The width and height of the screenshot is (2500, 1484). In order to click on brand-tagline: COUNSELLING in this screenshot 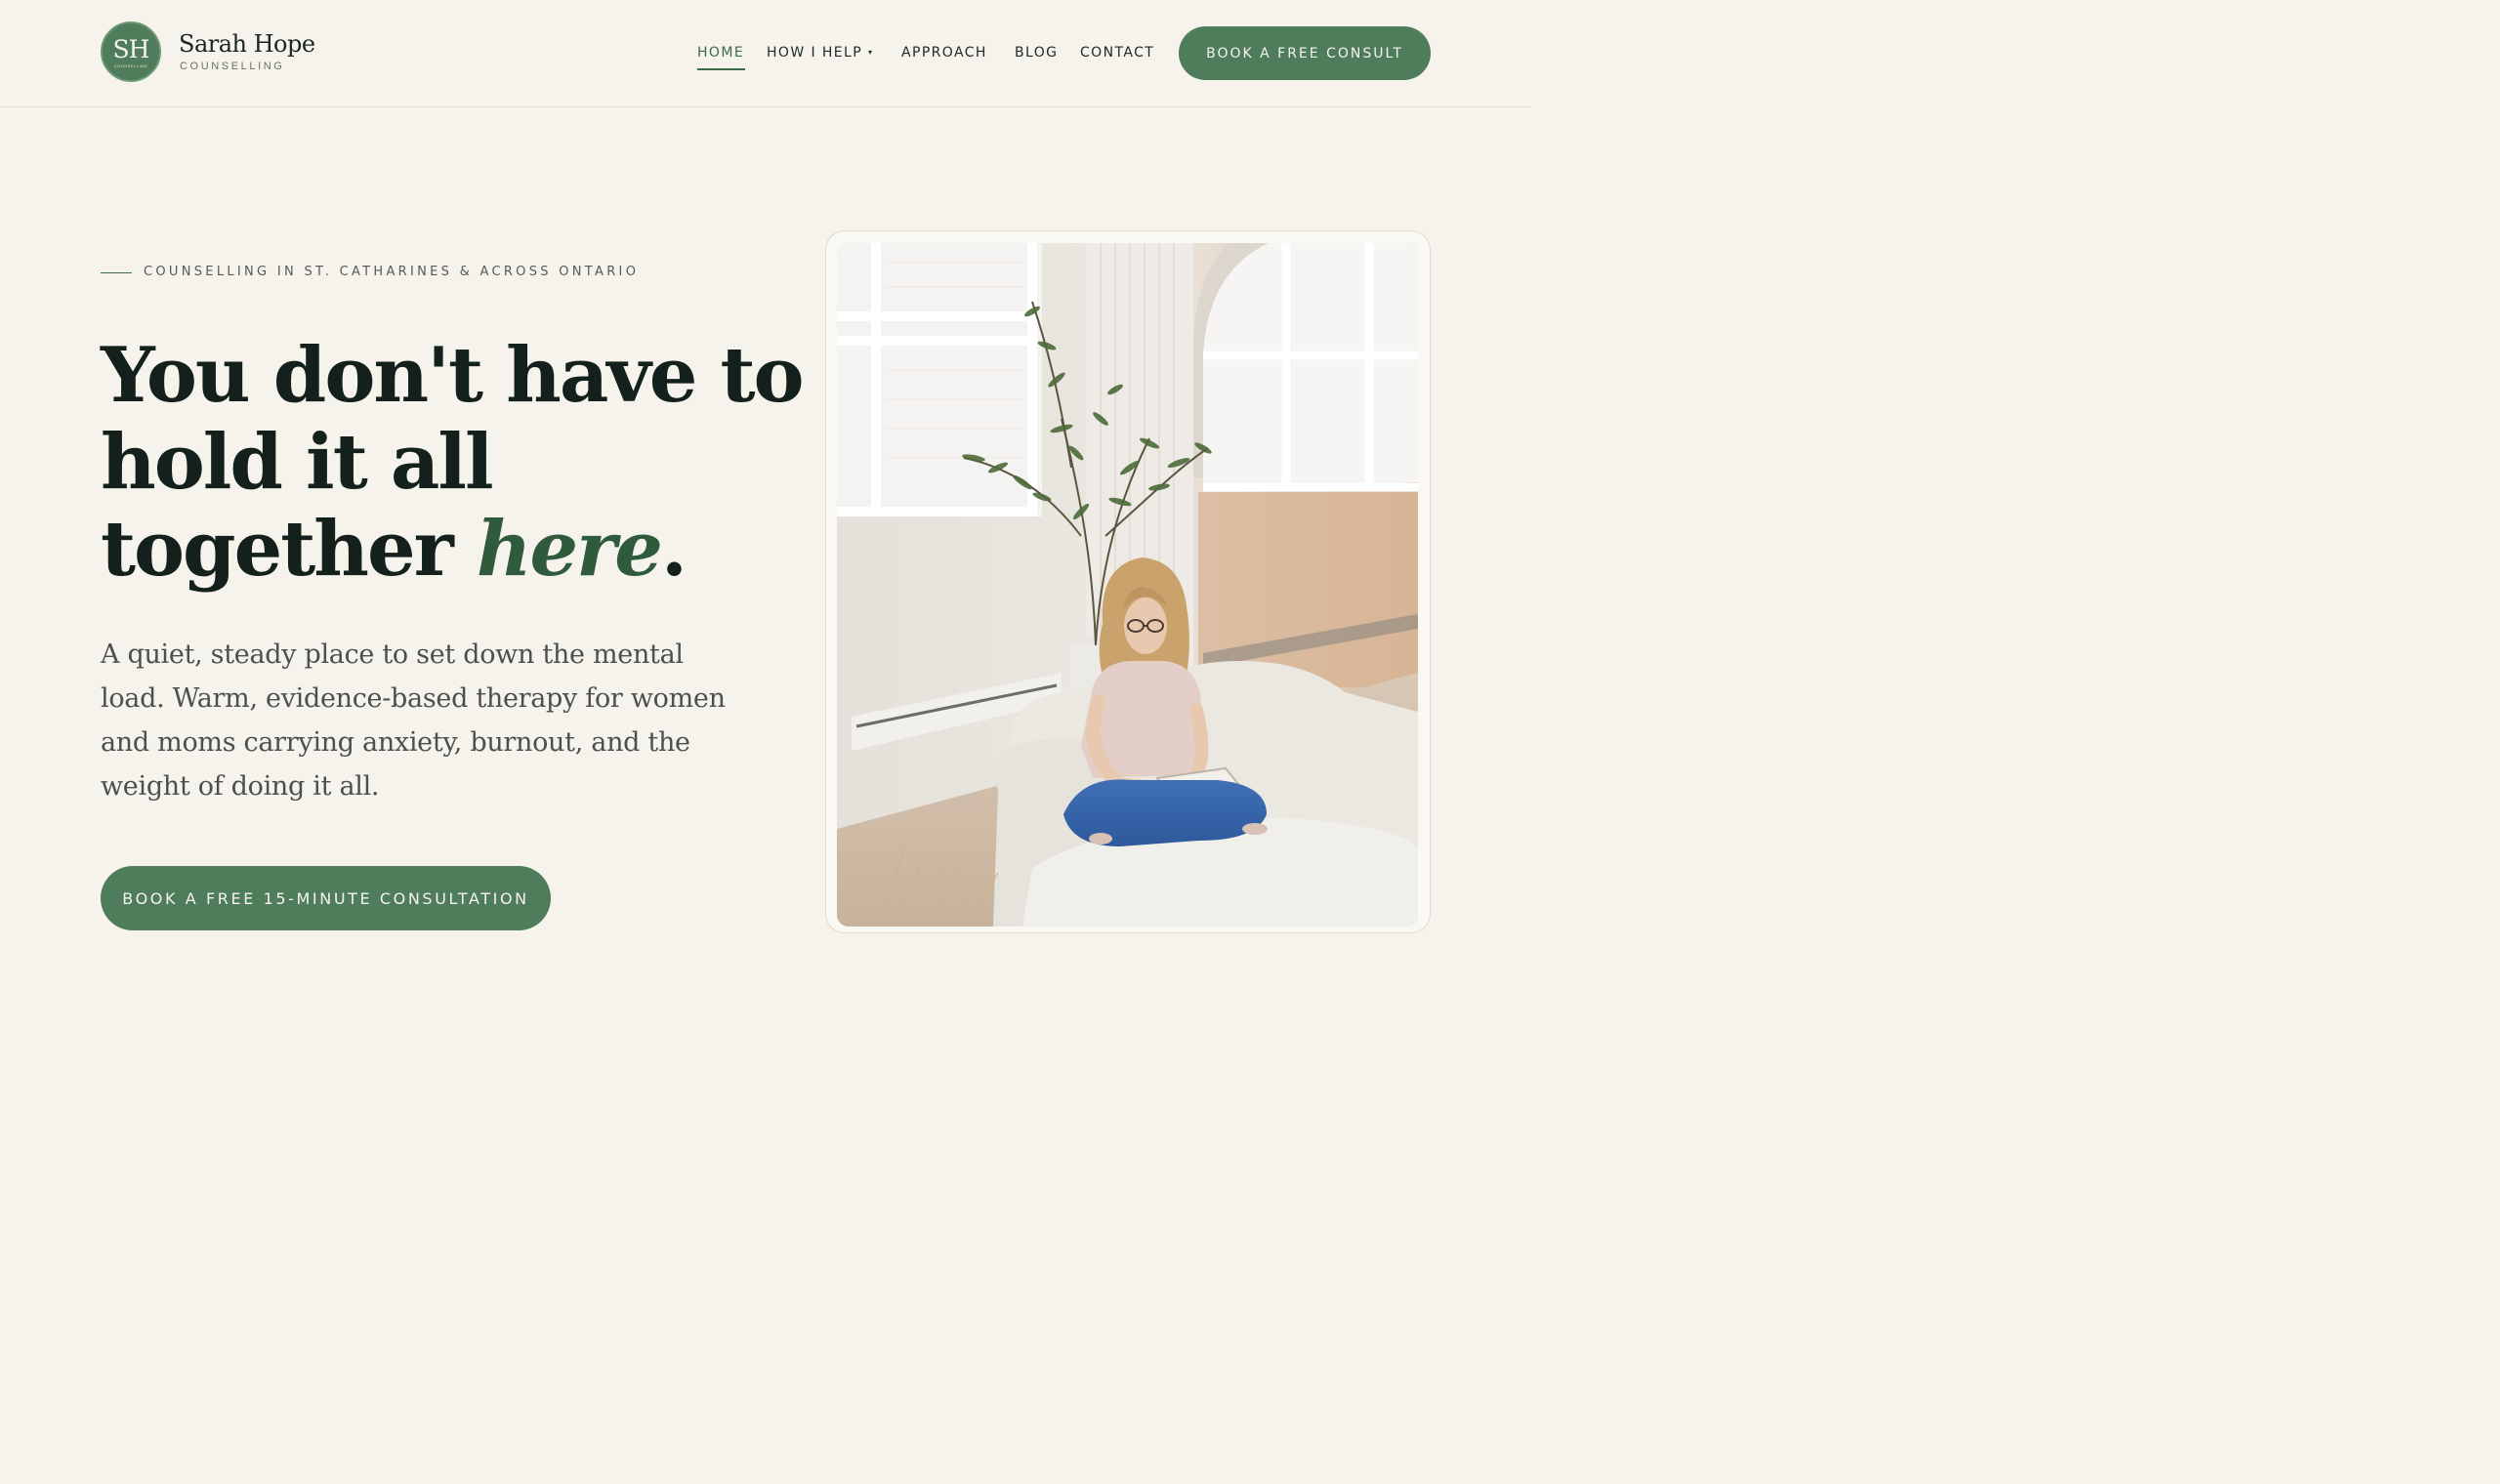, I will do `click(232, 67)`.